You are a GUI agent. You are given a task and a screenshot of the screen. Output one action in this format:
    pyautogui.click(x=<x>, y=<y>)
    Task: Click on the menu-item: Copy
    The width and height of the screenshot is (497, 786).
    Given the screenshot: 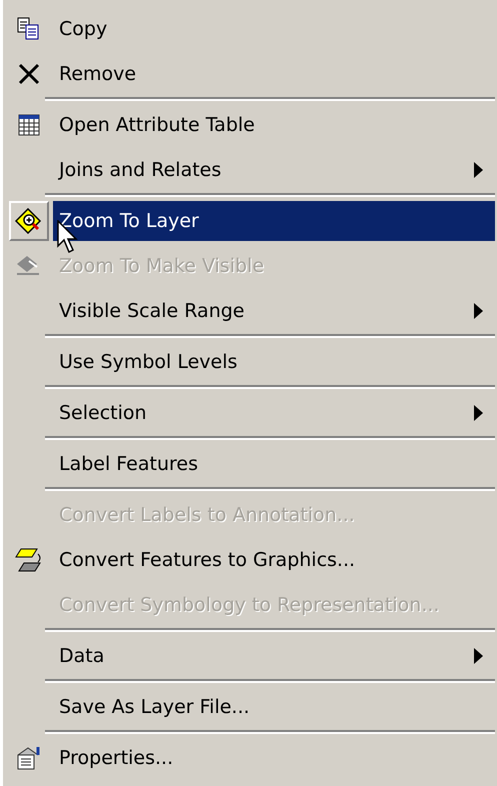 What is the action you would take?
    pyautogui.click(x=274, y=28)
    